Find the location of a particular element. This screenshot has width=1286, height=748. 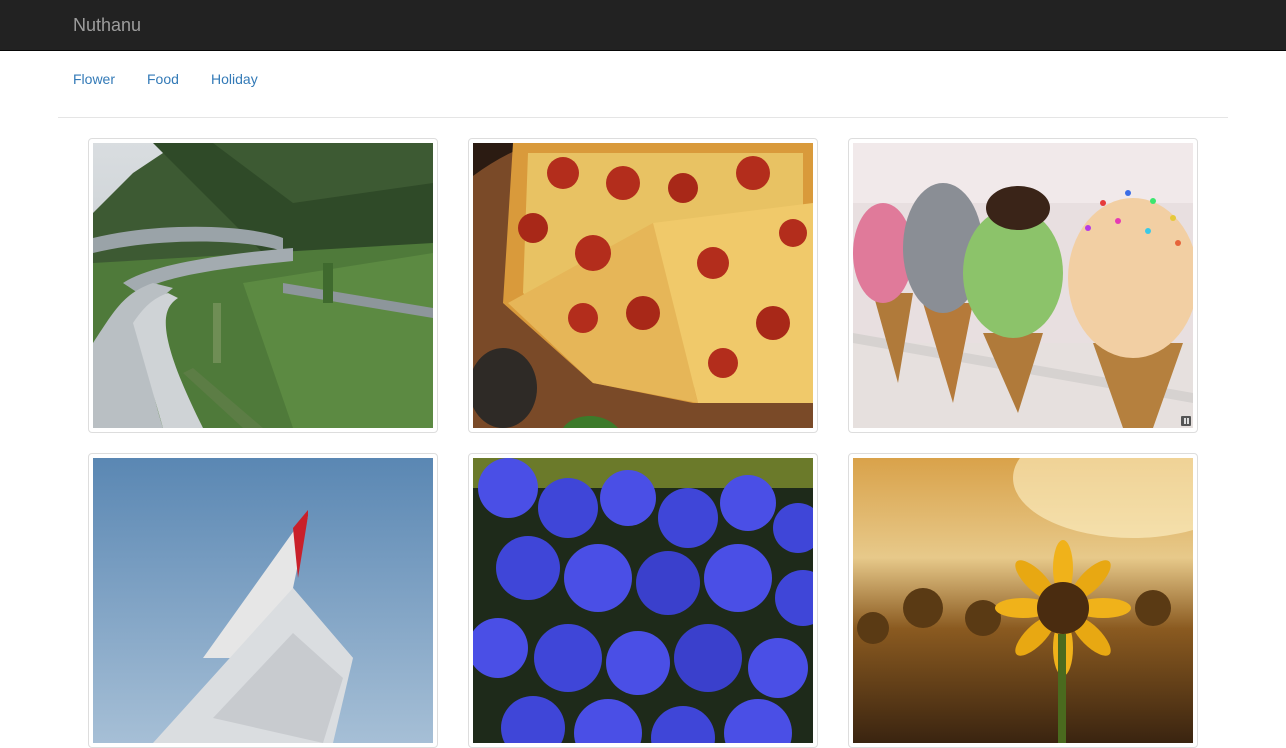

nav-link-holiday: Holiday is located at coordinates (234, 79).